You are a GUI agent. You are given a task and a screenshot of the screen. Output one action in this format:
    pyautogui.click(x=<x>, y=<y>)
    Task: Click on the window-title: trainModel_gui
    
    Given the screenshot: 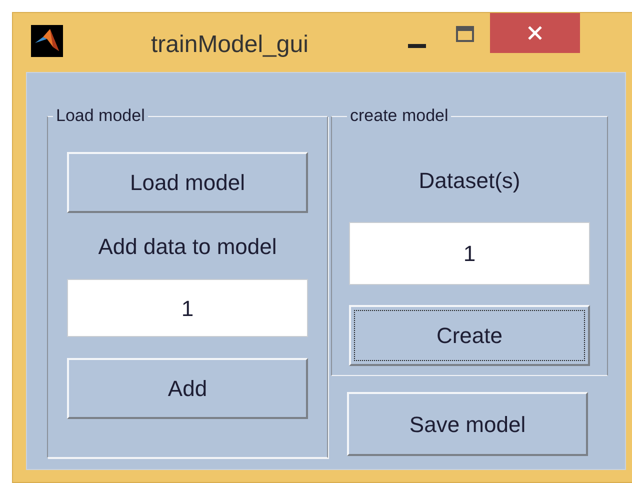 What is the action you would take?
    pyautogui.click(x=229, y=45)
    